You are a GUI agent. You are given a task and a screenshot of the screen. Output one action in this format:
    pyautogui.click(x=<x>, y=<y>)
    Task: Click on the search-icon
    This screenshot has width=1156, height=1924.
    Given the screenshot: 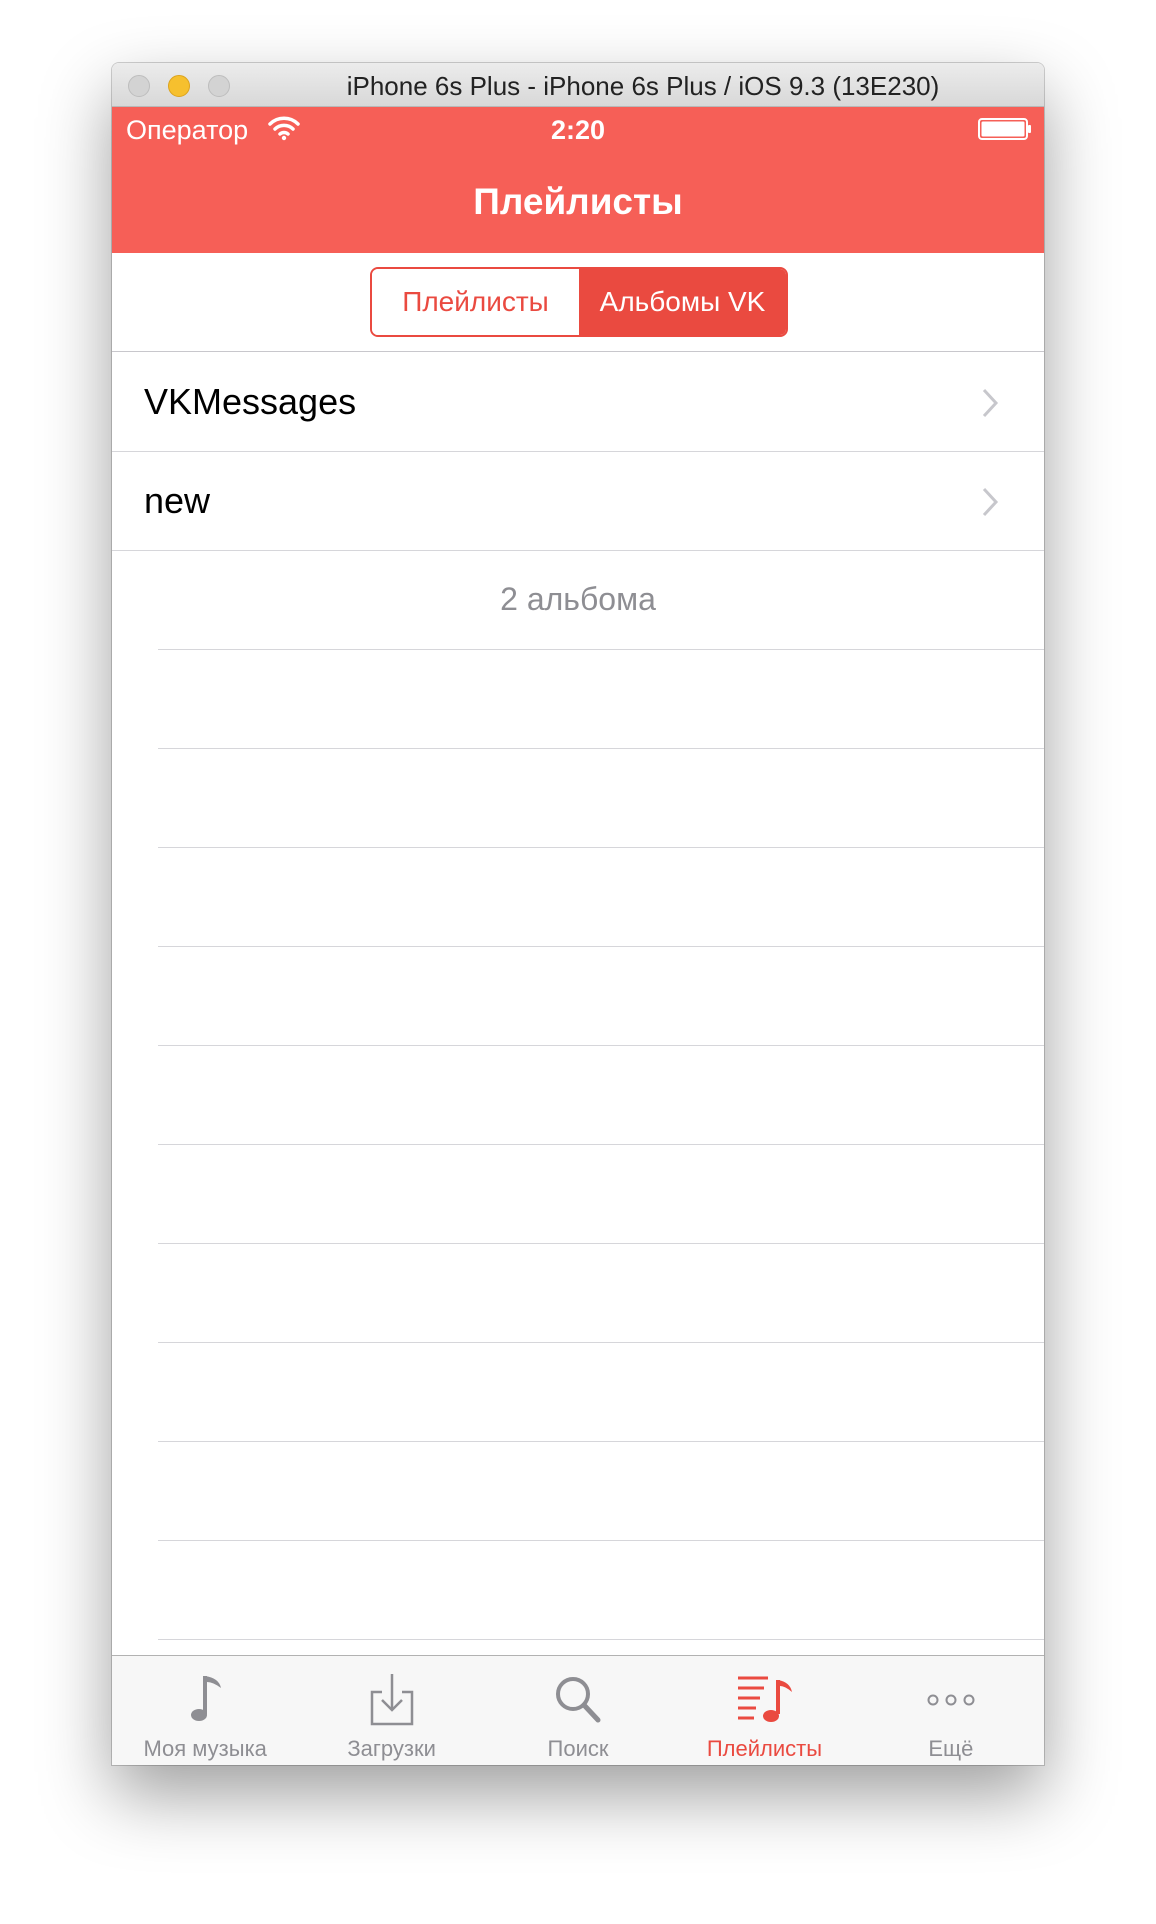 What is the action you would take?
    pyautogui.click(x=578, y=1700)
    